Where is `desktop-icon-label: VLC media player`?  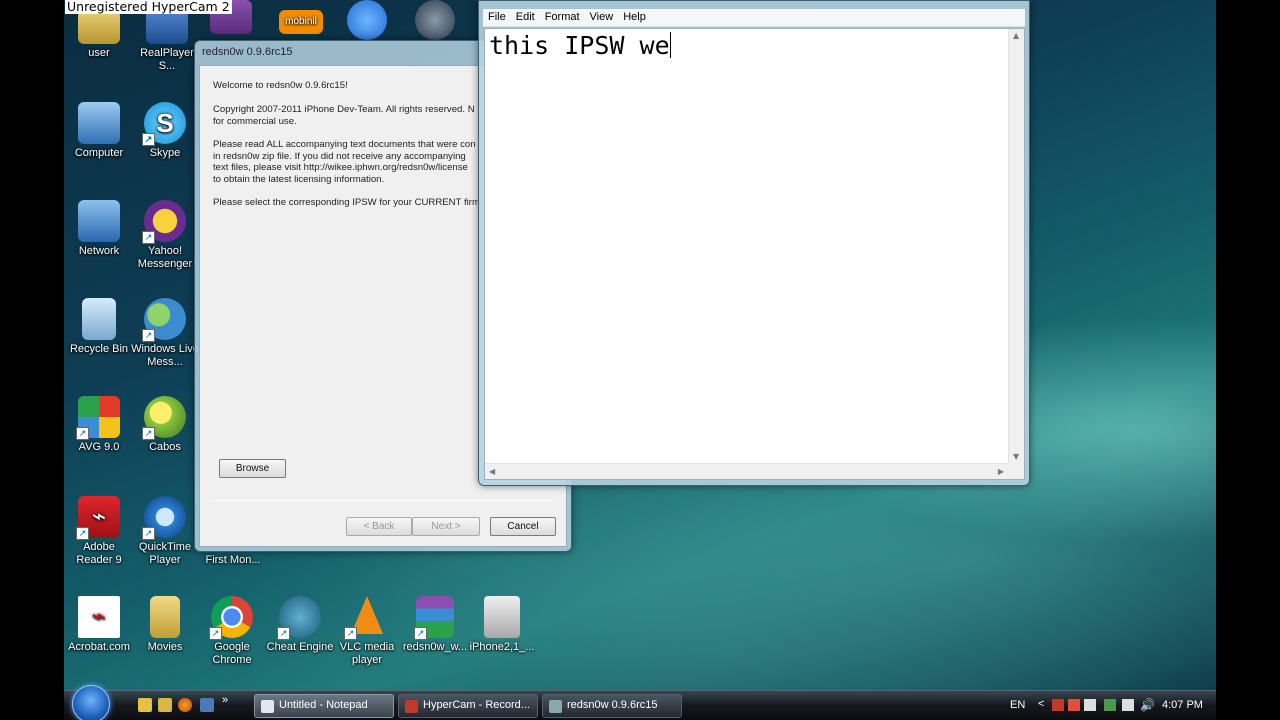 desktop-icon-label: VLC media player is located at coordinates (367, 653).